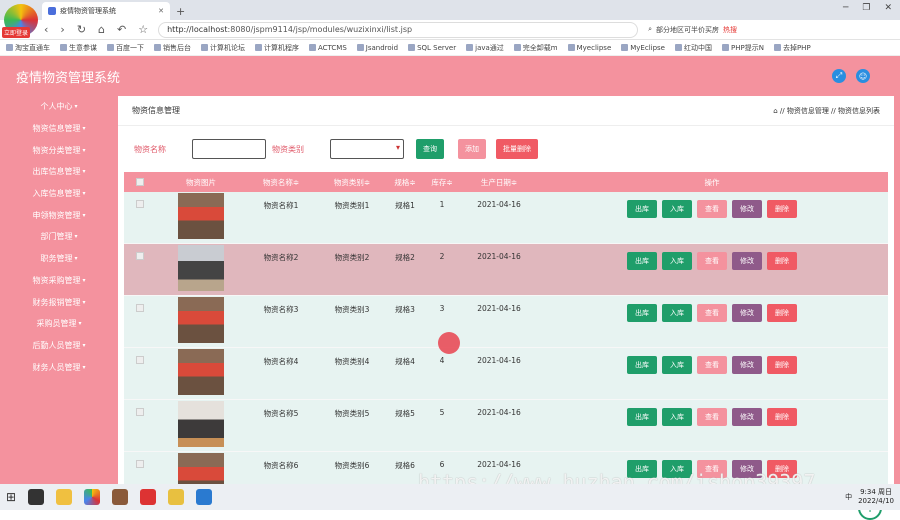 The height and width of the screenshot is (520, 900). I want to click on user-icon: ☺, so click(863, 76).